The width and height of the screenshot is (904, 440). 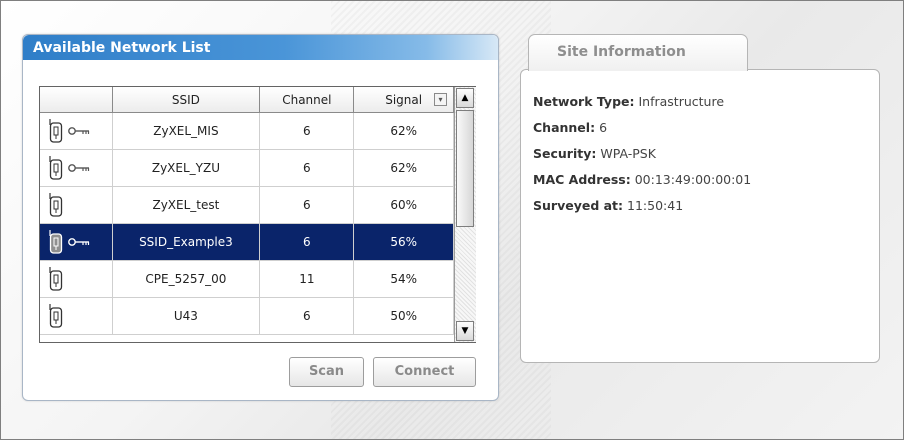 What do you see at coordinates (186, 242) in the screenshot?
I see `ssid-cell: SSID_Example3` at bounding box center [186, 242].